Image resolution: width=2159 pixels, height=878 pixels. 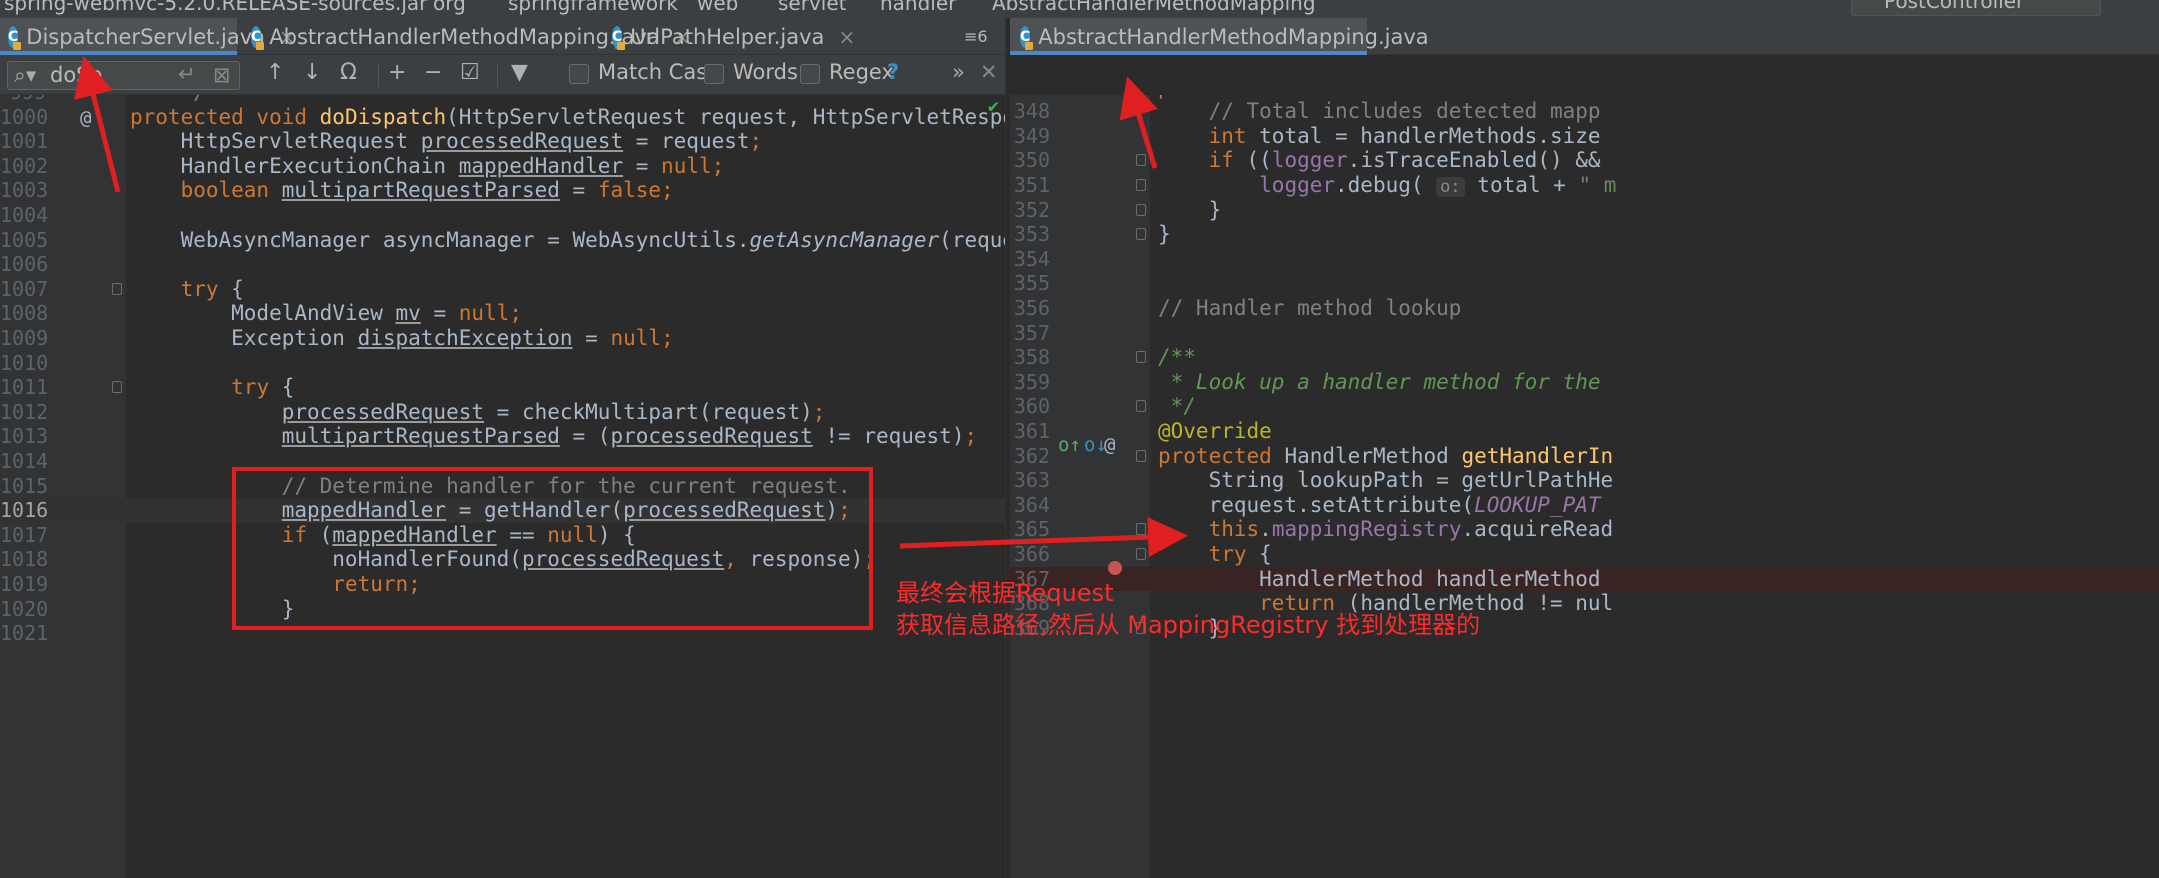 What do you see at coordinates (97, 124) in the screenshot?
I see `arrow-to-left-tab` at bounding box center [97, 124].